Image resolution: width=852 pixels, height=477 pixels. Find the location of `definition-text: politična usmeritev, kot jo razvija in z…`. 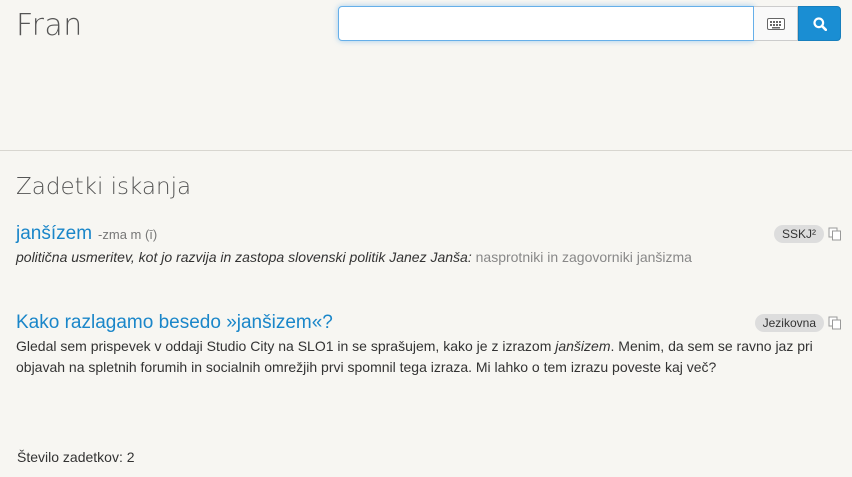

definition-text: politična usmeritev, kot jo razvija in z… is located at coordinates (244, 257).